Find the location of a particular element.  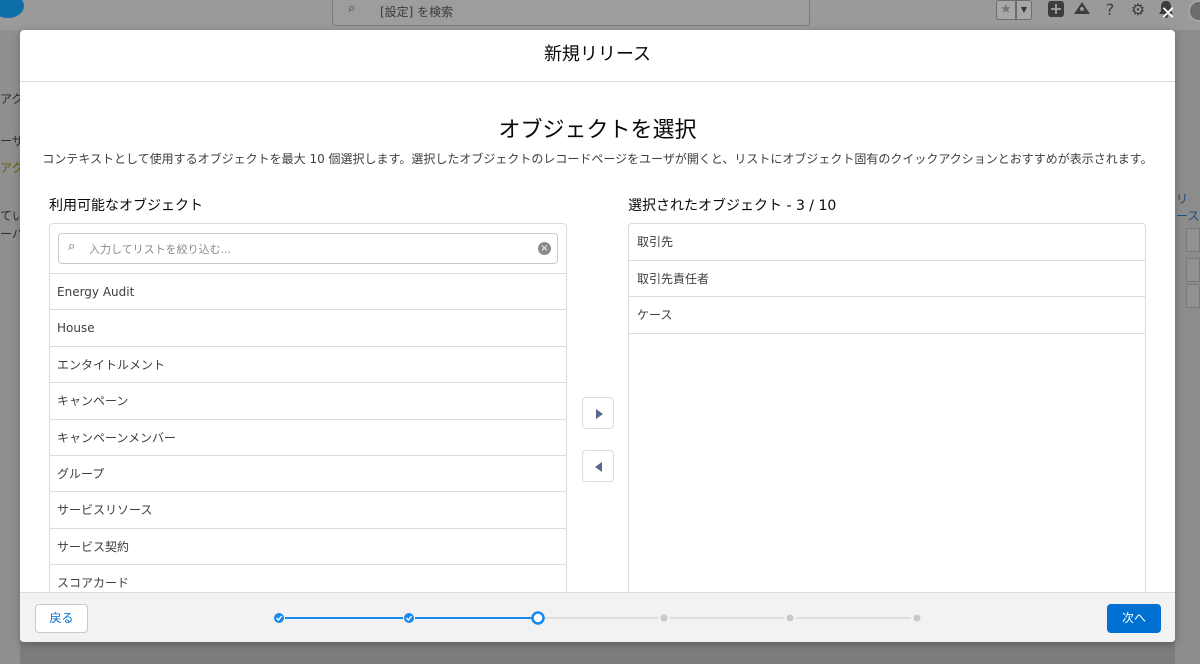

add-icon is located at coordinates (1056, 10).